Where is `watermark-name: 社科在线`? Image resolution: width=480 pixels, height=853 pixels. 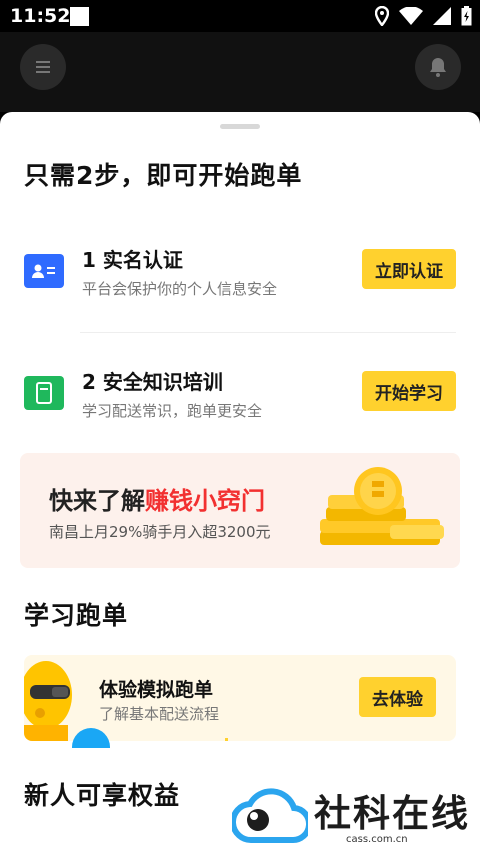 watermark-name: 社科在线 is located at coordinates (392, 813).